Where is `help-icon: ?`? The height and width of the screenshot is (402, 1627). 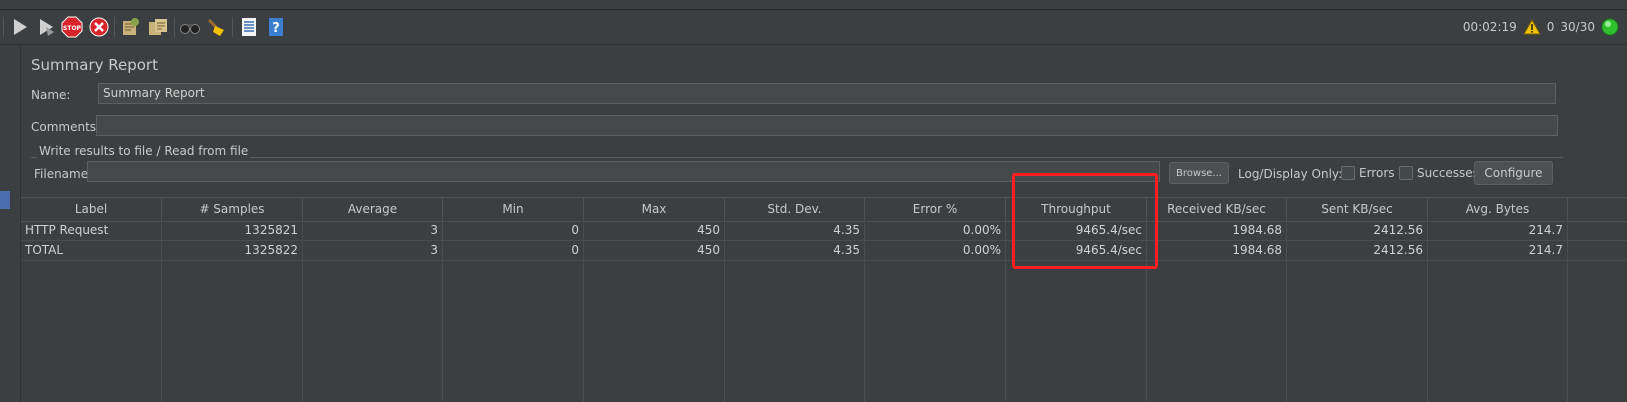
help-icon: ? is located at coordinates (276, 27).